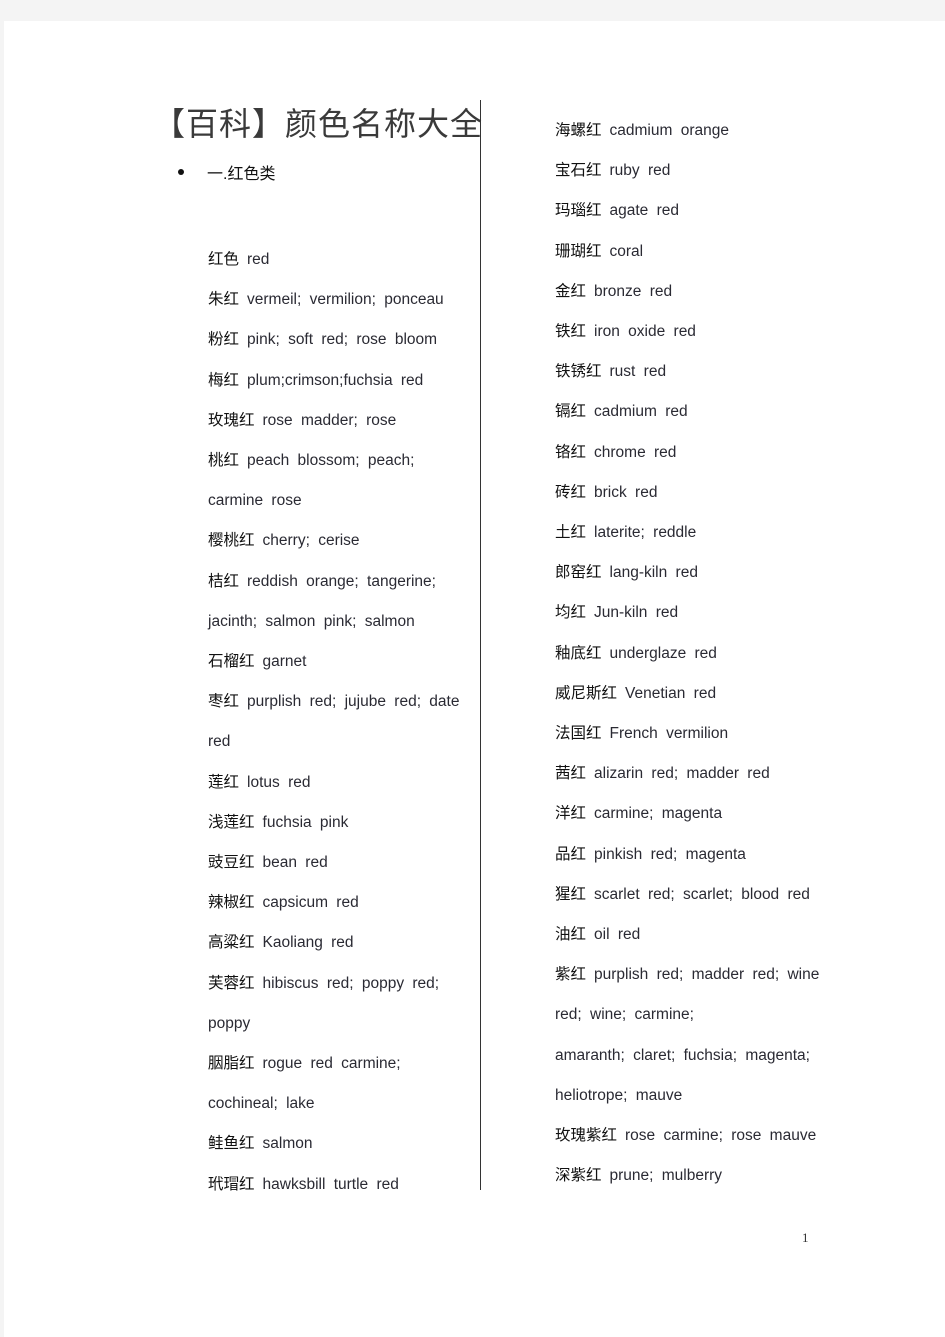  What do you see at coordinates (700, 412) in the screenshot?
I see `color-entry: 镉红 cadmium red` at bounding box center [700, 412].